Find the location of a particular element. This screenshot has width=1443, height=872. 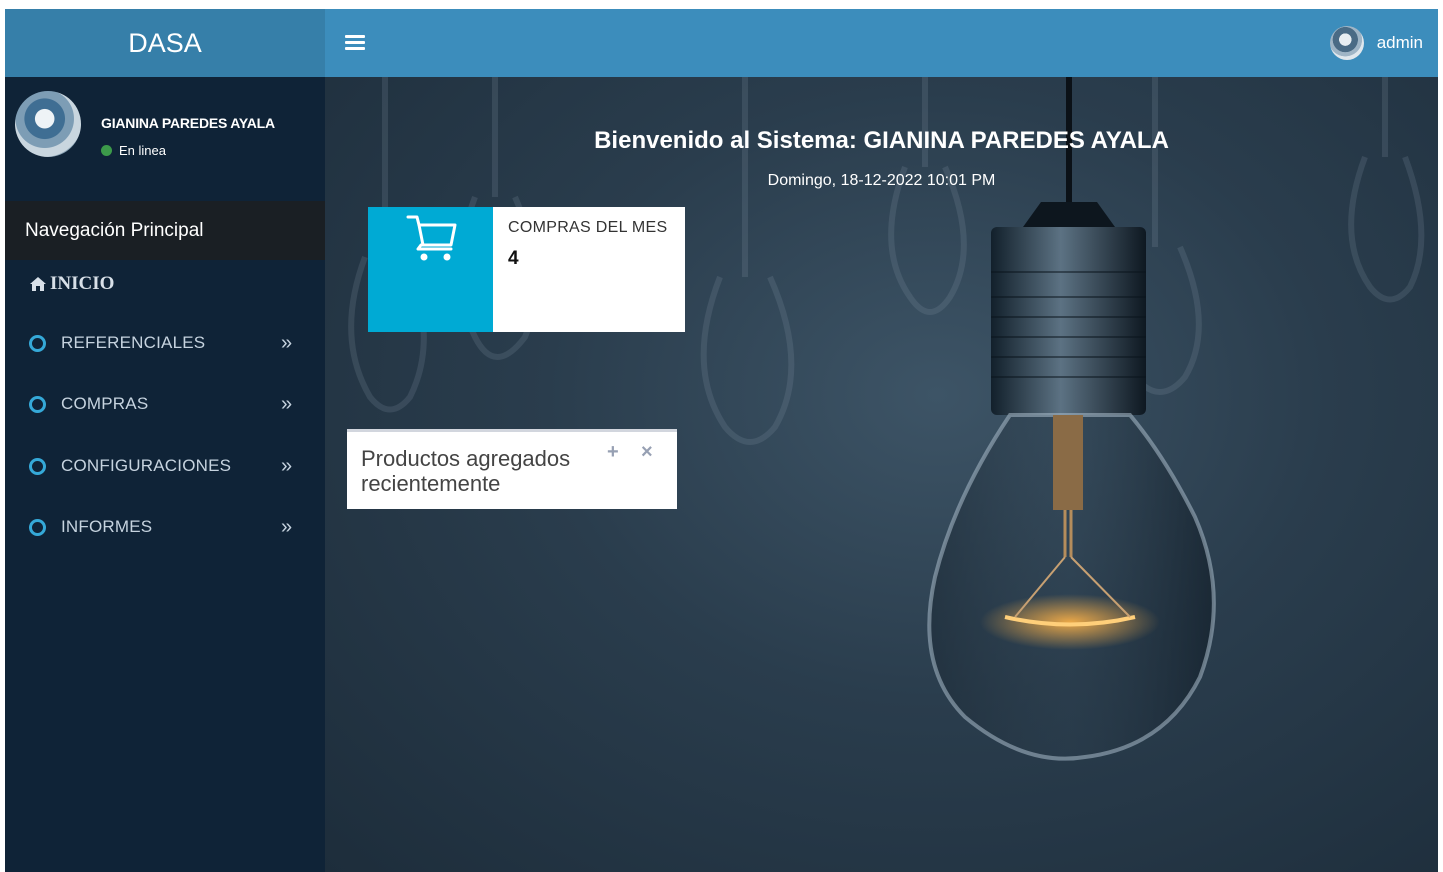

sidebar-item-compras: COMPRAS » is located at coordinates (165, 404).